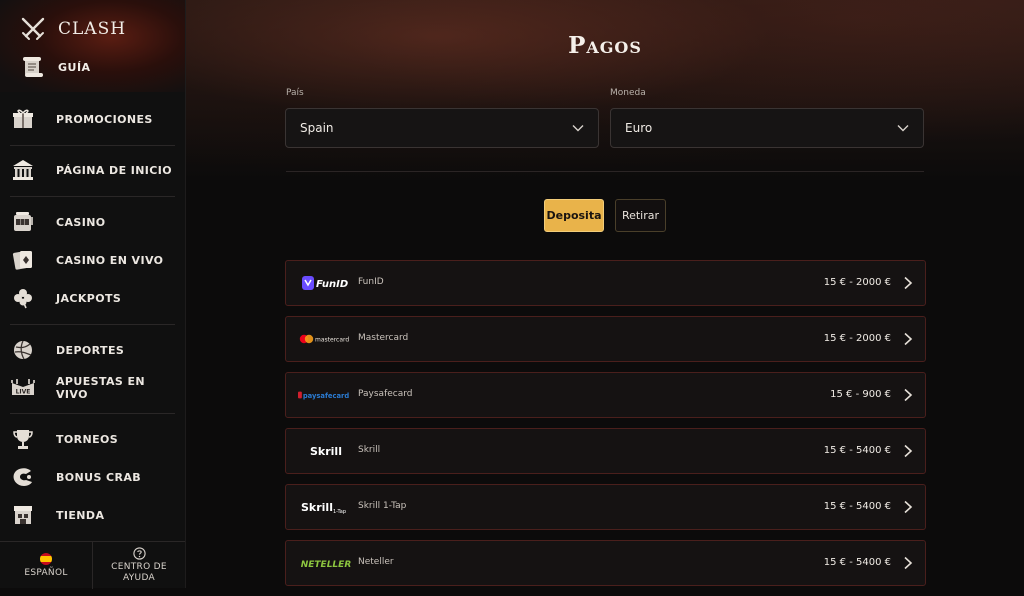 The height and width of the screenshot is (596, 1024). I want to click on nav-item-casino: CASINO, so click(92, 222).